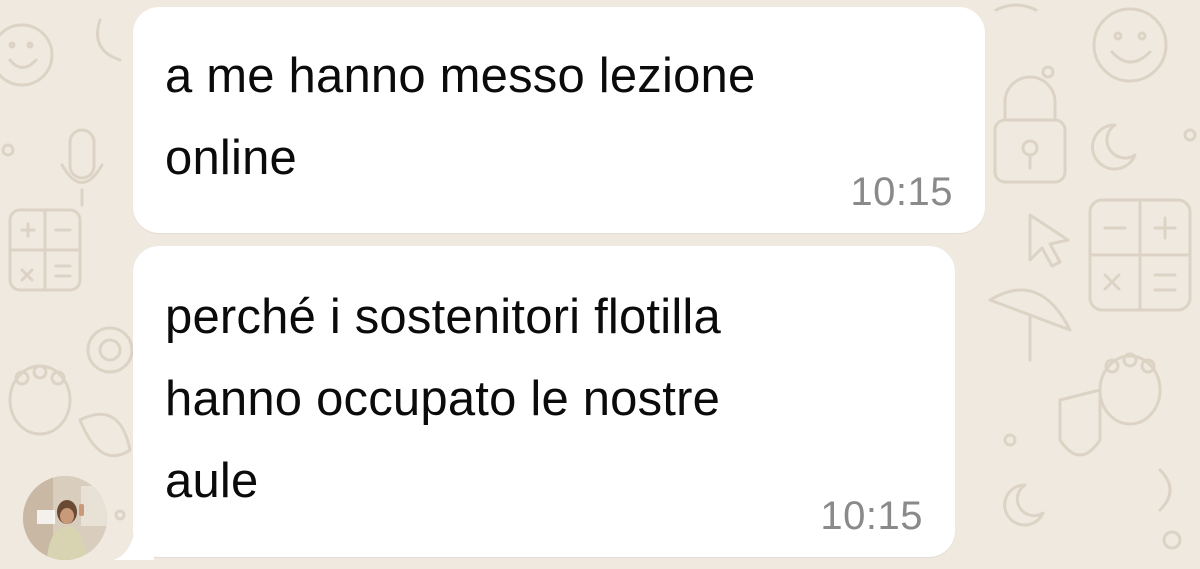 This screenshot has width=1200, height=569. What do you see at coordinates (105, 435) in the screenshot?
I see `leaf-icon` at bounding box center [105, 435].